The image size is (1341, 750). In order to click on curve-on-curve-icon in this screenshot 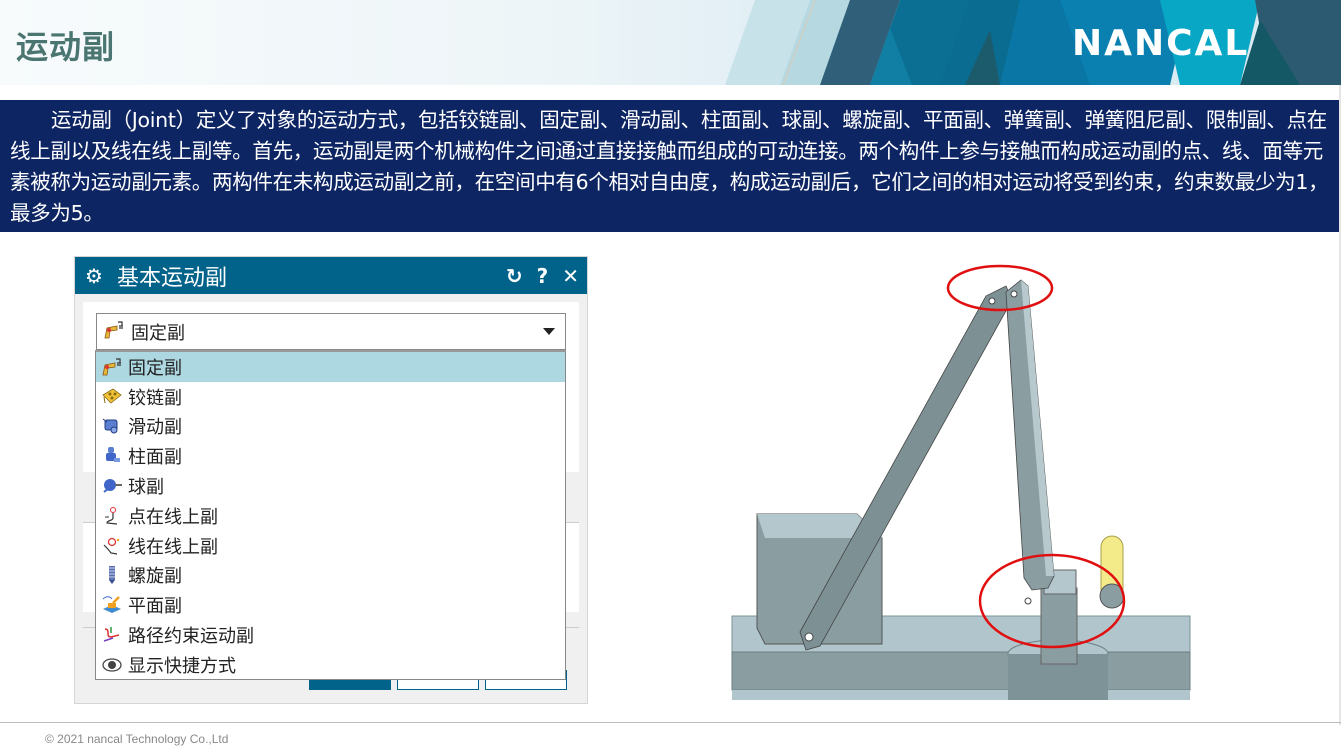, I will do `click(112, 546)`.